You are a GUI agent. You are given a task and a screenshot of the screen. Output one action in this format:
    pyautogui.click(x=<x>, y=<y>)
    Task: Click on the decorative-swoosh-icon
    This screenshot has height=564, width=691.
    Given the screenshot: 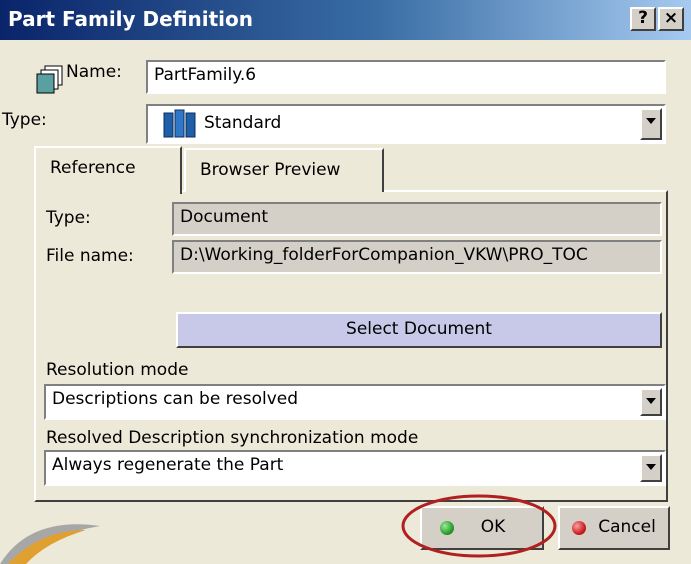 What is the action you would take?
    pyautogui.click(x=55, y=538)
    